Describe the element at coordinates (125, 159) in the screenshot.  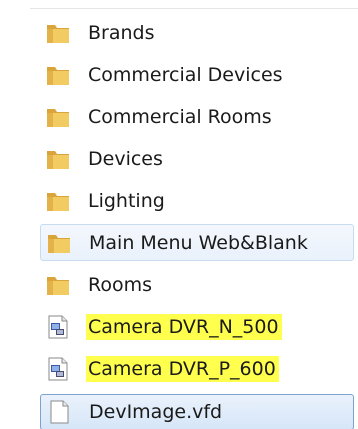
I see `item-label: Devices` at that location.